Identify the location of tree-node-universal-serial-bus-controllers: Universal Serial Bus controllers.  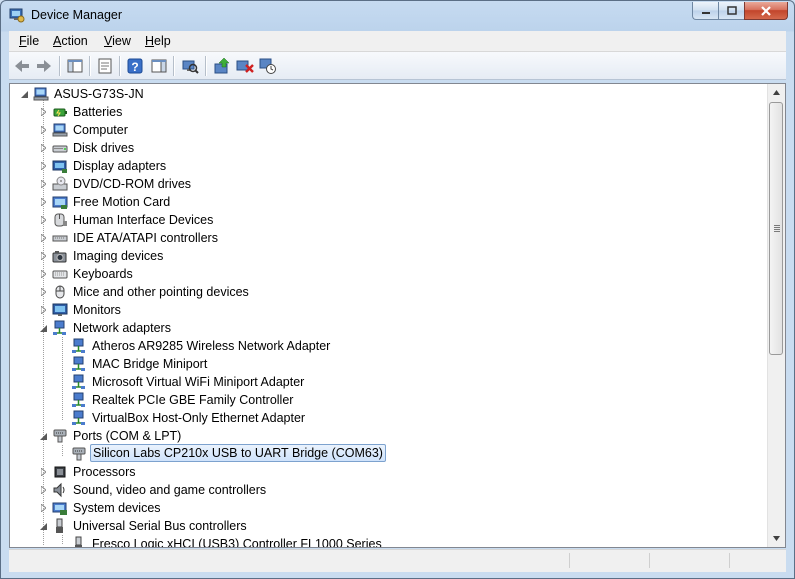
(380, 526).